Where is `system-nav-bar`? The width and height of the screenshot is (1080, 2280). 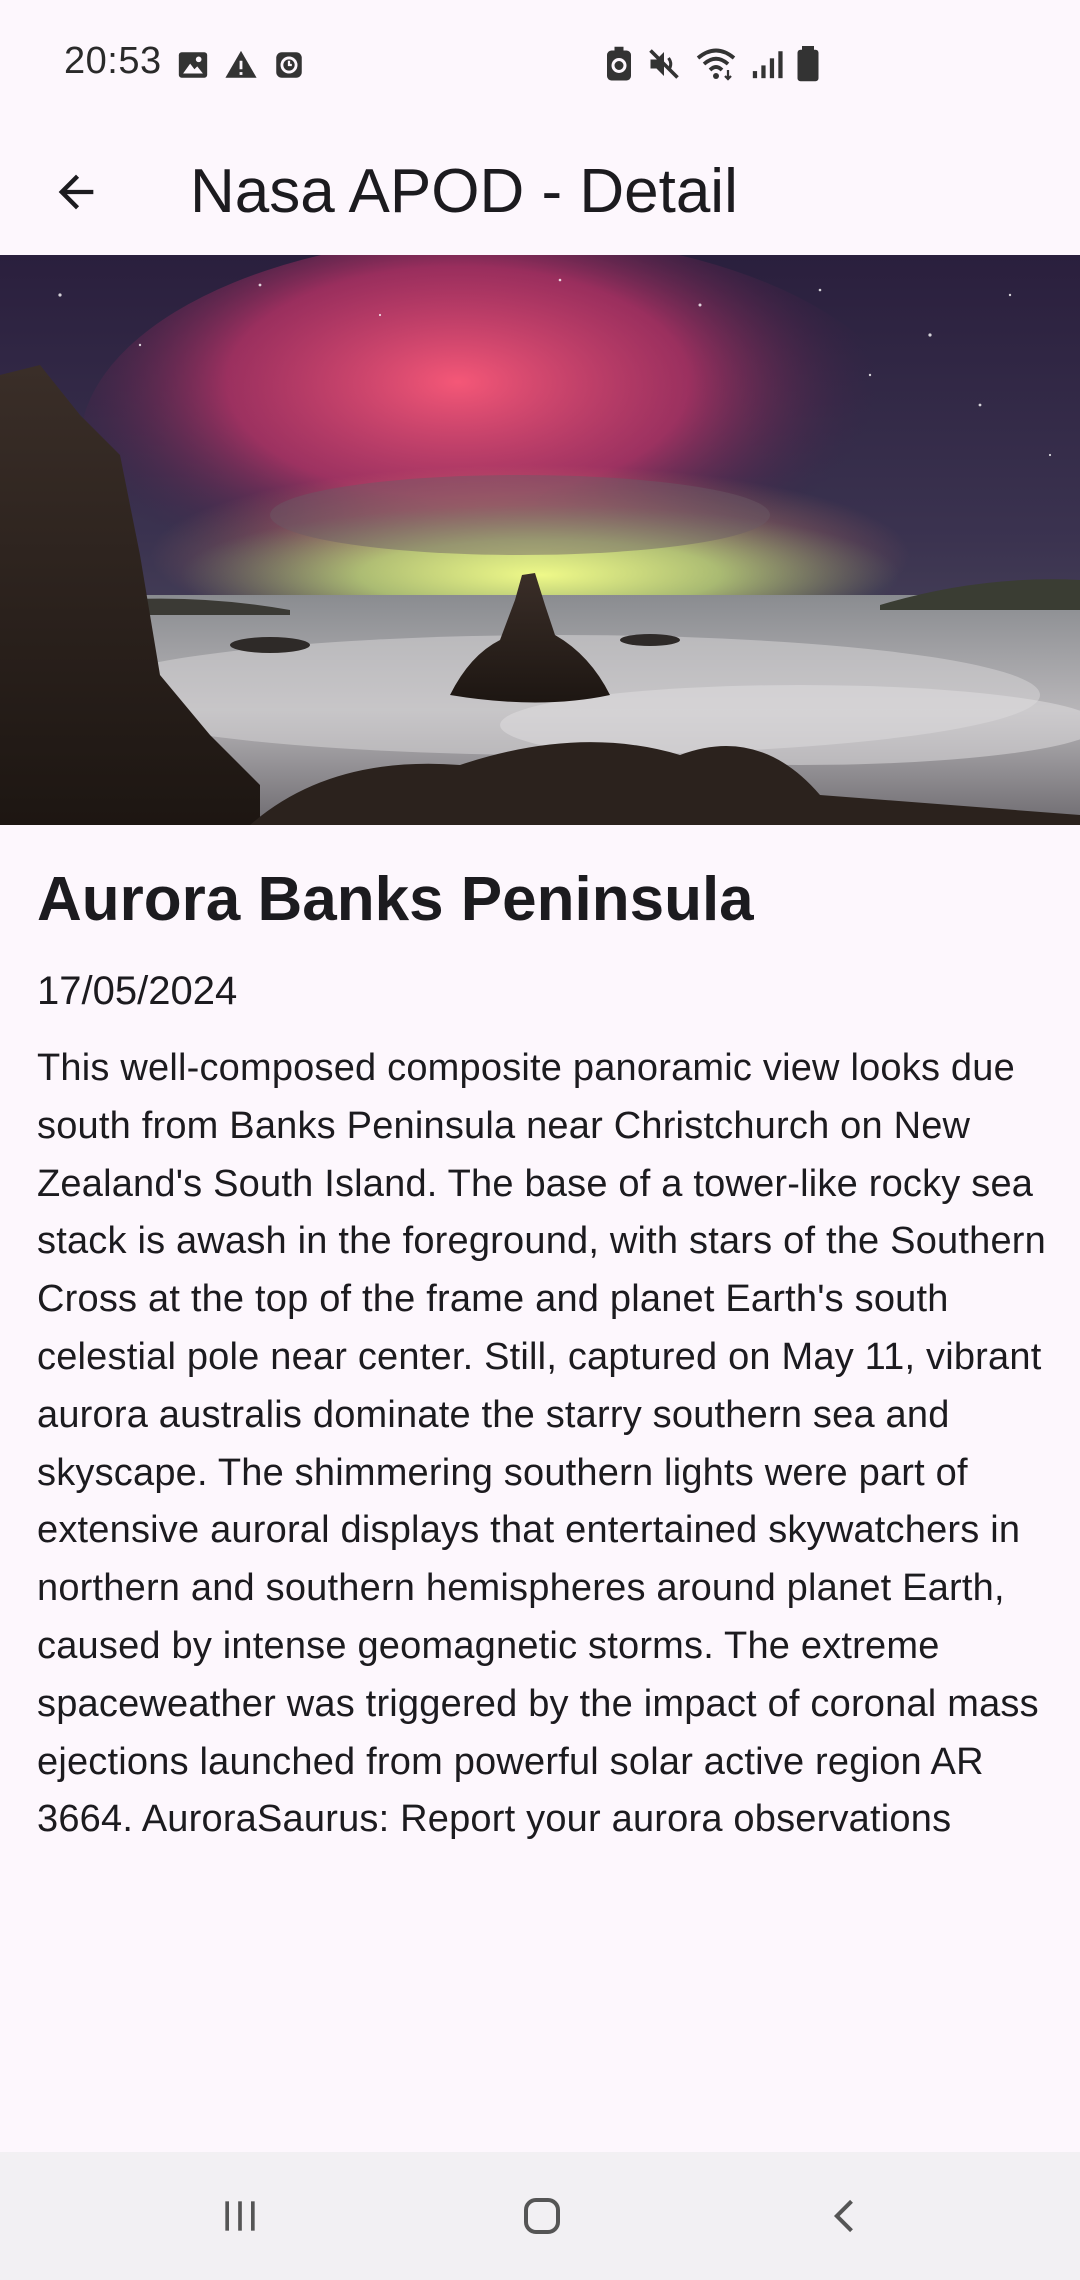
system-nav-bar is located at coordinates (540, 2216).